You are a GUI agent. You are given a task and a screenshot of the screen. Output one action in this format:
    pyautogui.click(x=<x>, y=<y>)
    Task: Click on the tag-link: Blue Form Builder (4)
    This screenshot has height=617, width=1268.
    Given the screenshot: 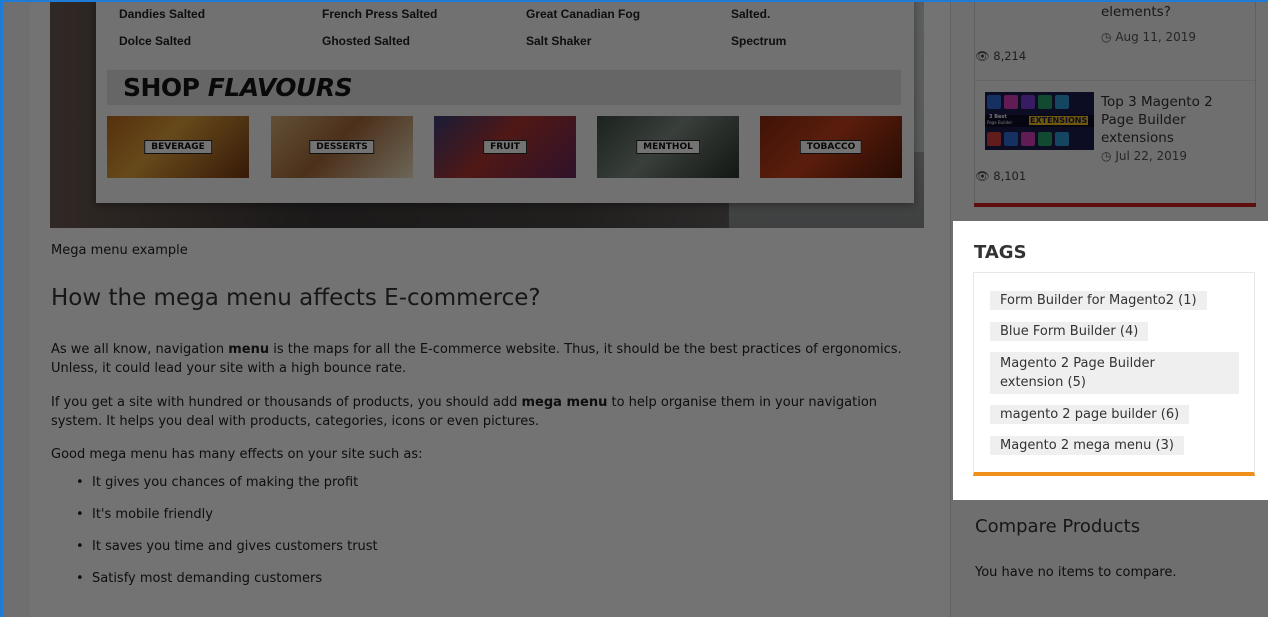 What is the action you would take?
    pyautogui.click(x=1069, y=331)
    